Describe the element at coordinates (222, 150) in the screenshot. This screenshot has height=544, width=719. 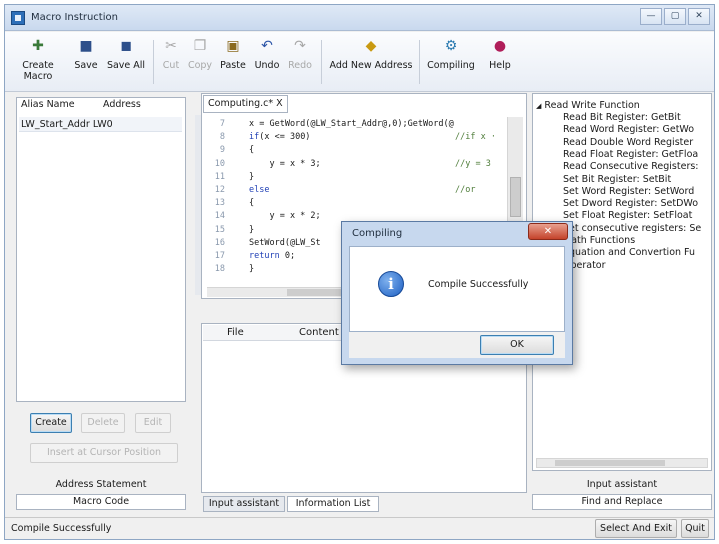
I see `line-number: 9` at that location.